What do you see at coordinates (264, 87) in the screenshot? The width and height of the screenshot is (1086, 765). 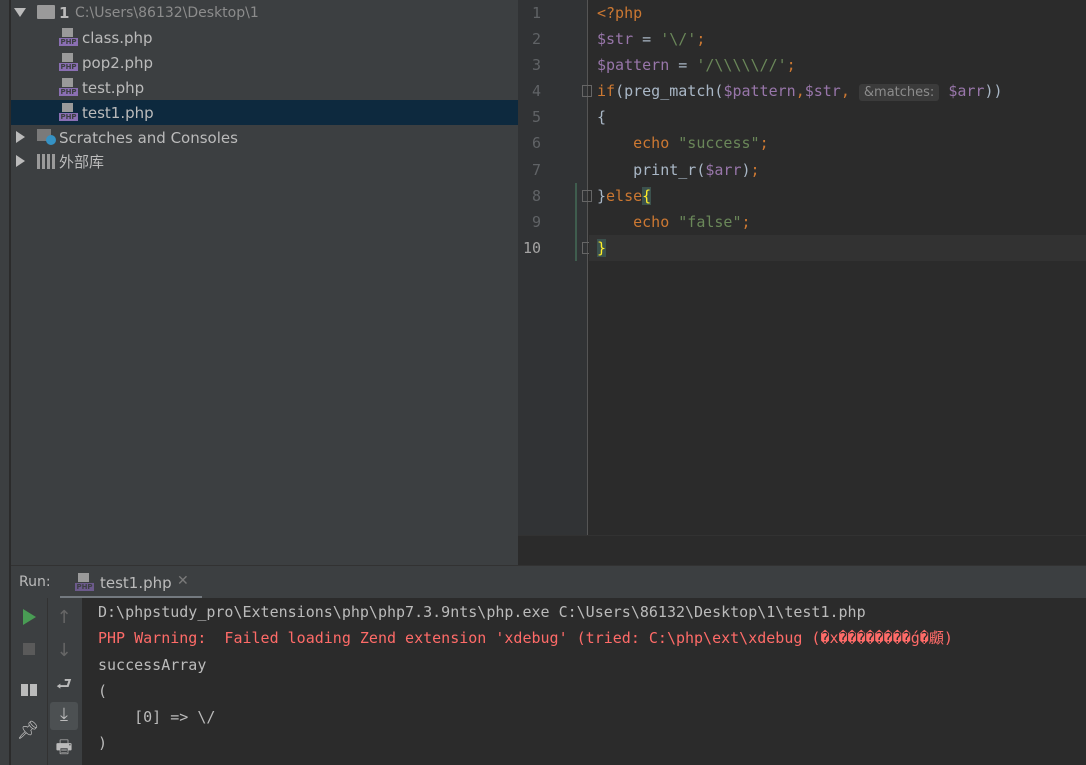 I see `file-item: PHP test.php` at bounding box center [264, 87].